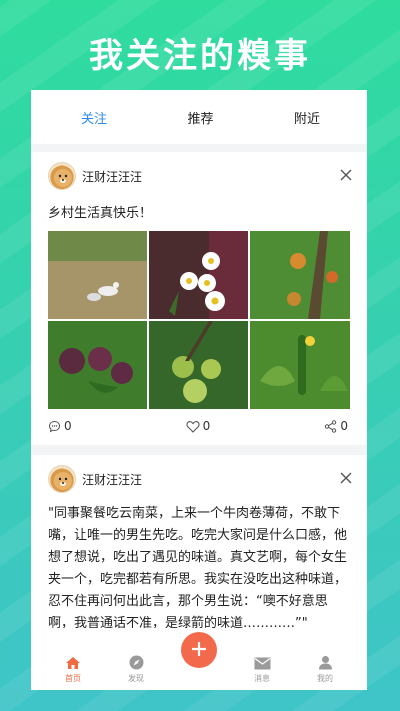 The width and height of the screenshot is (400, 711). I want to click on nav-discover: 发现, so click(136, 669).